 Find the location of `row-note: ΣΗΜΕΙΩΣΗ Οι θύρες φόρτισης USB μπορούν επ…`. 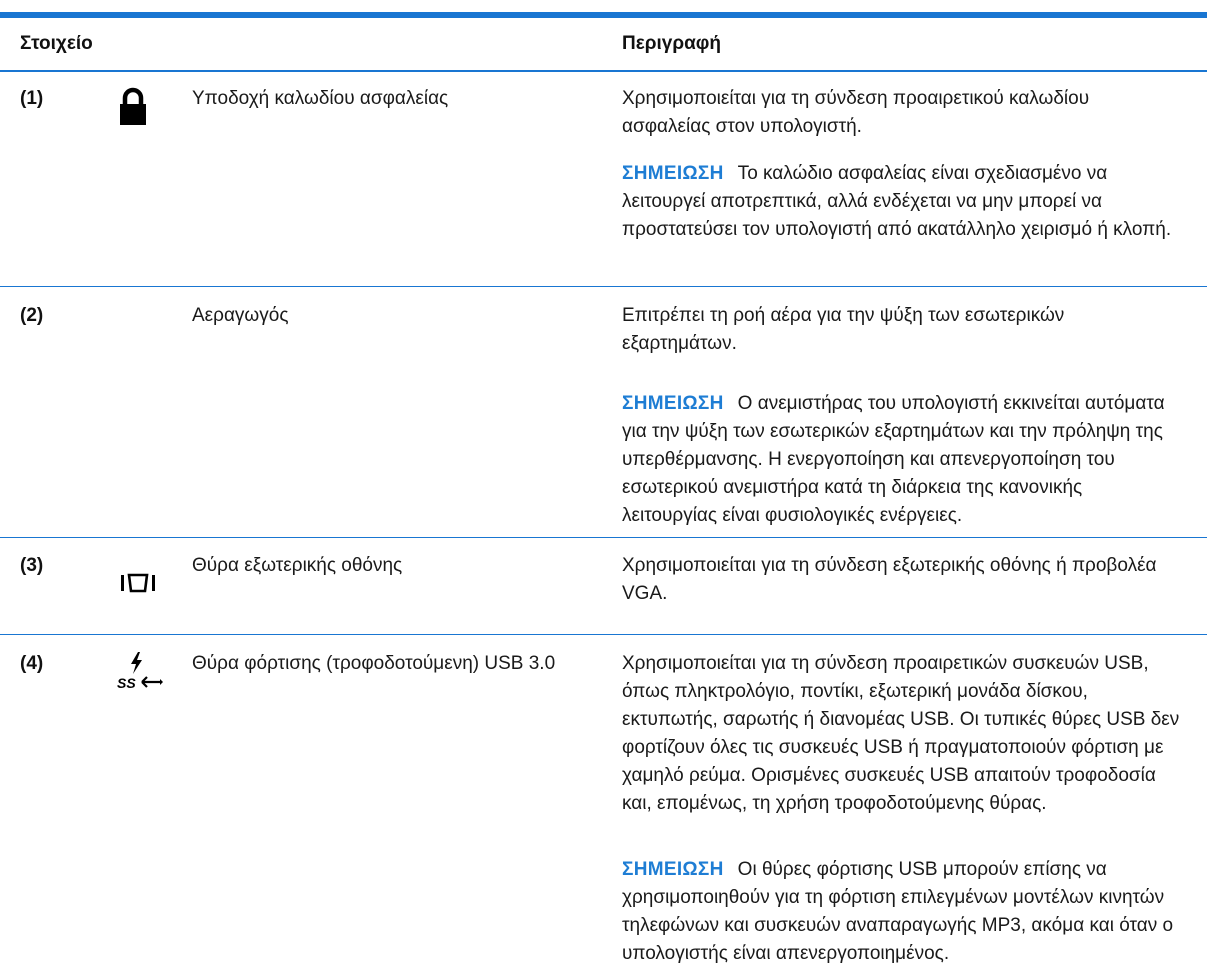

row-note: ΣΗΜΕΙΩΣΗ Οι θύρες φόρτισης USB μπορούν επ… is located at coordinates (902, 912).